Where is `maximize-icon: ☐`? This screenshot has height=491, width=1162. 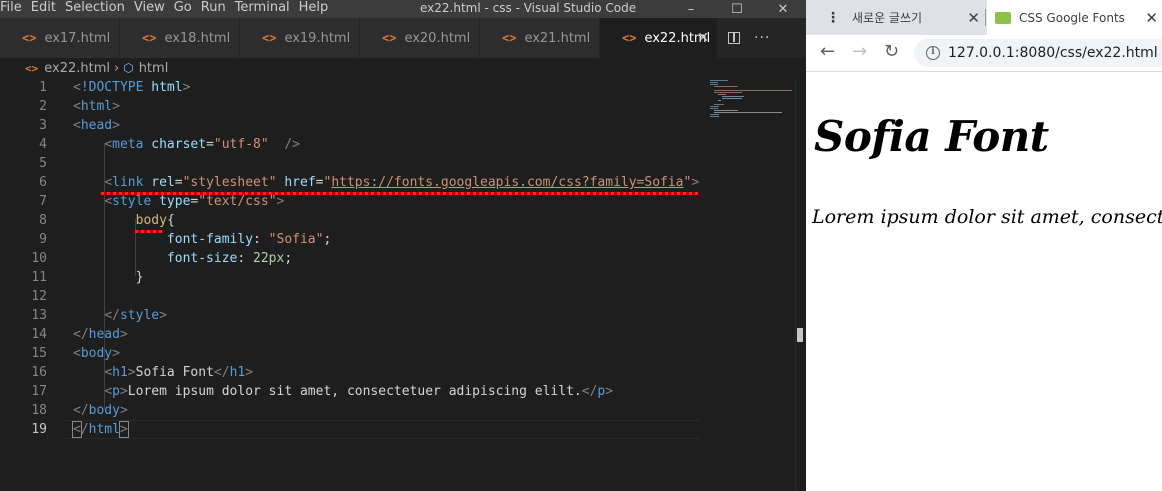 maximize-icon: ☐ is located at coordinates (737, 9).